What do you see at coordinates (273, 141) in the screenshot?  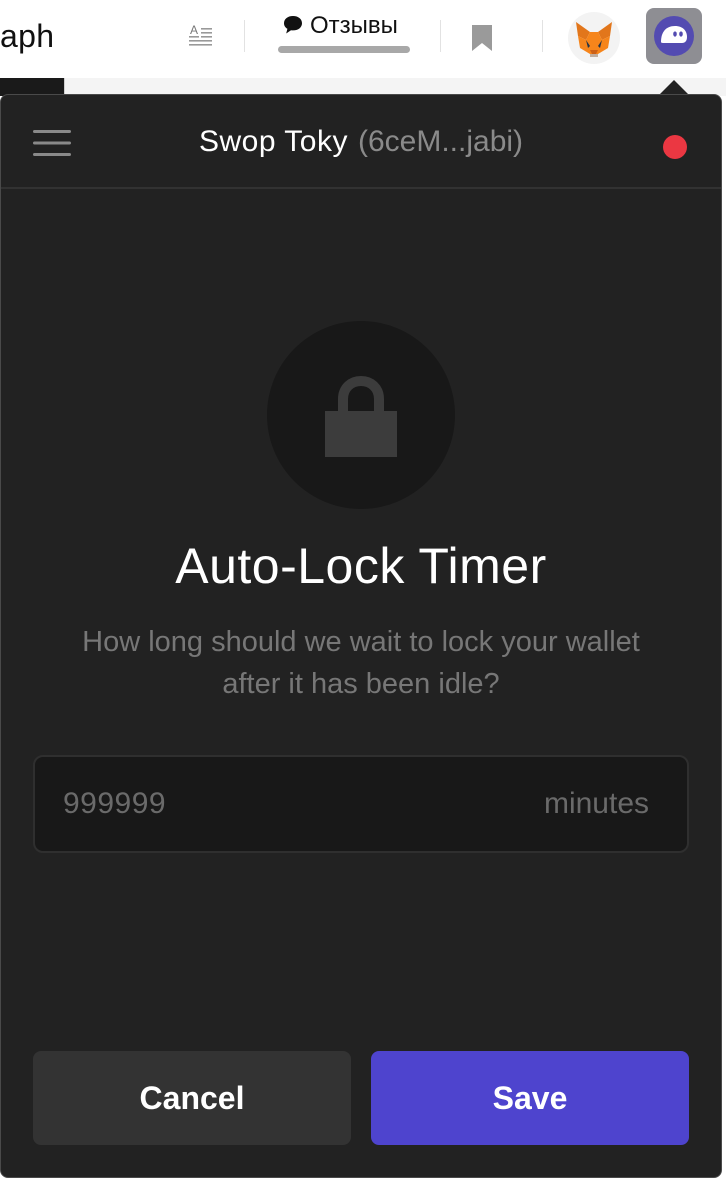 I see `wallet-name: Swop Toky` at bounding box center [273, 141].